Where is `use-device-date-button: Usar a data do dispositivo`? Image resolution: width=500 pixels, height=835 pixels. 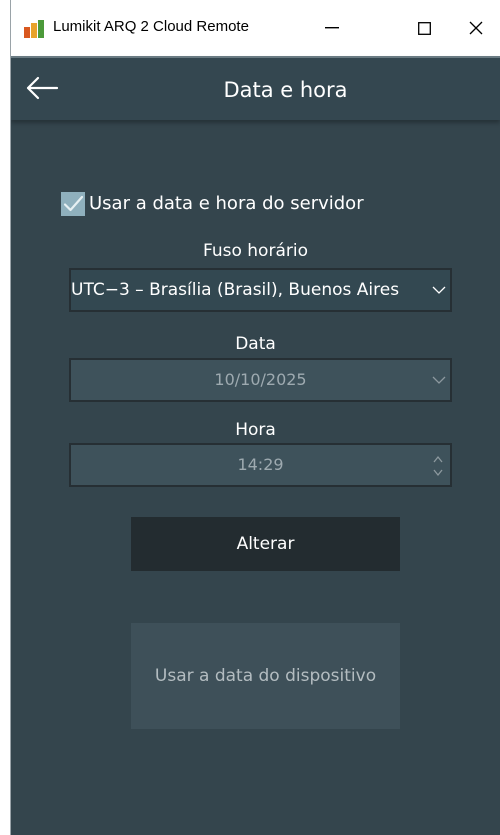 use-device-date-button: Usar a data do dispositivo is located at coordinates (265, 676).